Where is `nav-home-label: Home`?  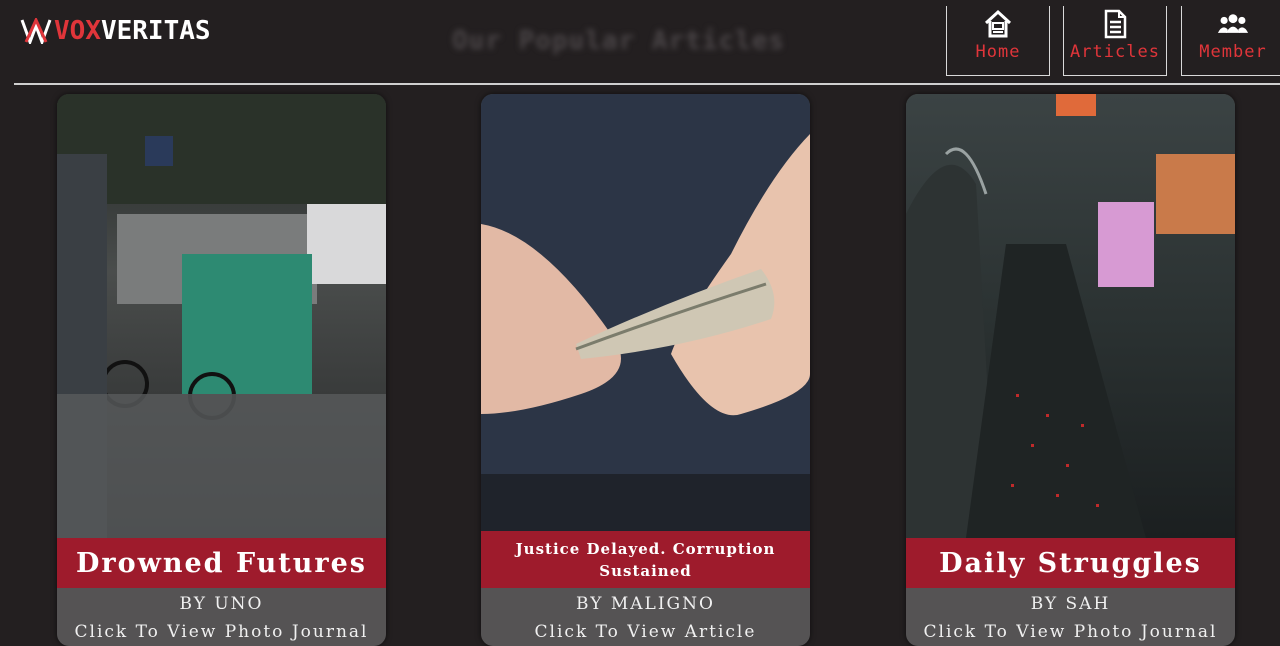 nav-home-label: Home is located at coordinates (998, 52).